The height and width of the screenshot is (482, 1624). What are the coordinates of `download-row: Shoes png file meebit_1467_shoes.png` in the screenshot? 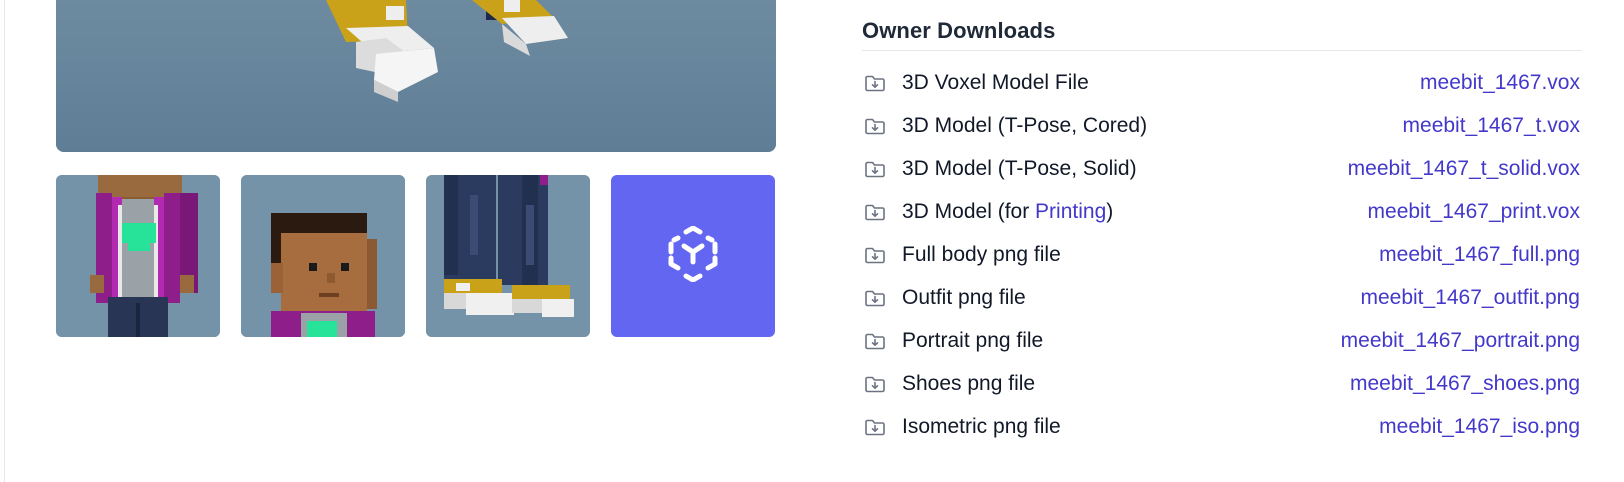 It's located at (1222, 383).